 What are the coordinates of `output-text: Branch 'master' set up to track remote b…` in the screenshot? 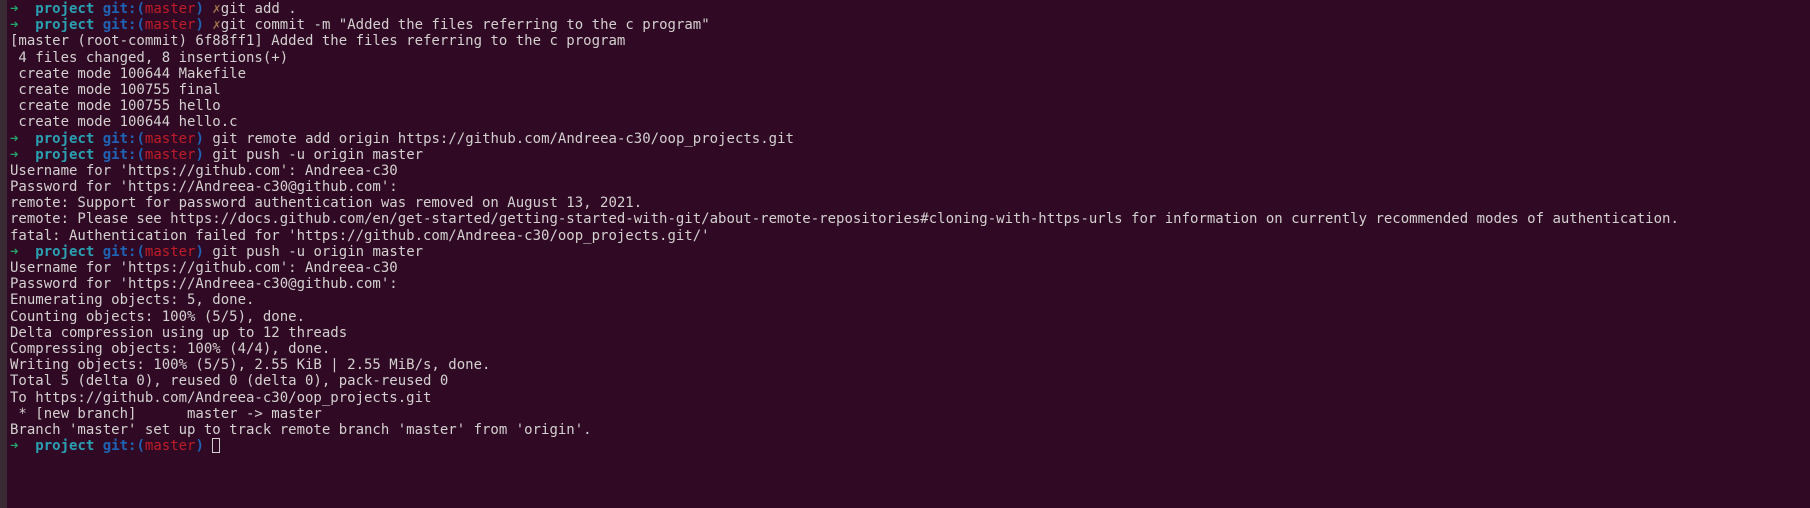 It's located at (301, 429).